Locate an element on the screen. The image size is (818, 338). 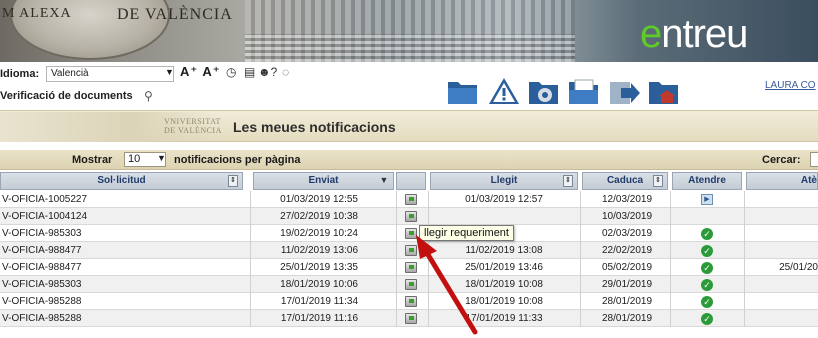
language-label: Idioma: is located at coordinates (20, 74).